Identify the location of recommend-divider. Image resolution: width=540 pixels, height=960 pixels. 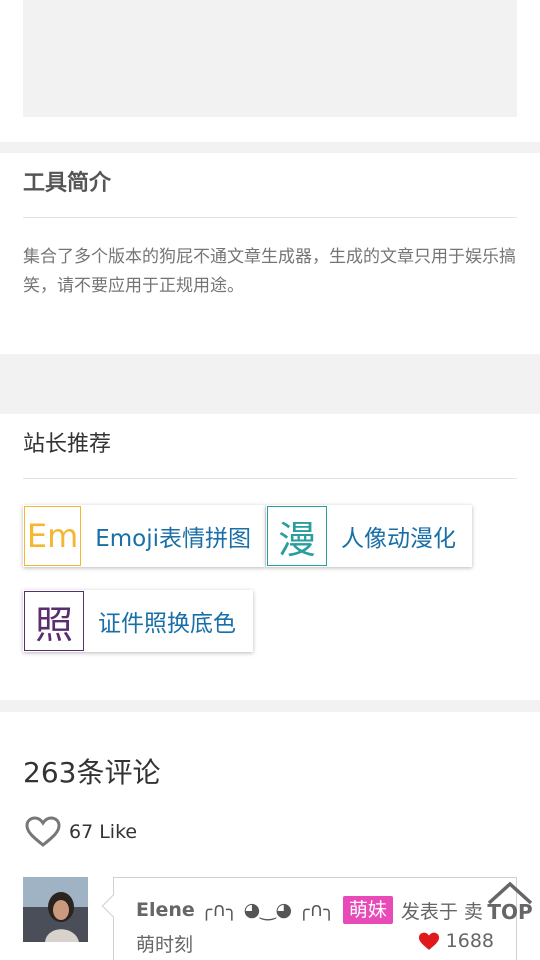
(270, 478).